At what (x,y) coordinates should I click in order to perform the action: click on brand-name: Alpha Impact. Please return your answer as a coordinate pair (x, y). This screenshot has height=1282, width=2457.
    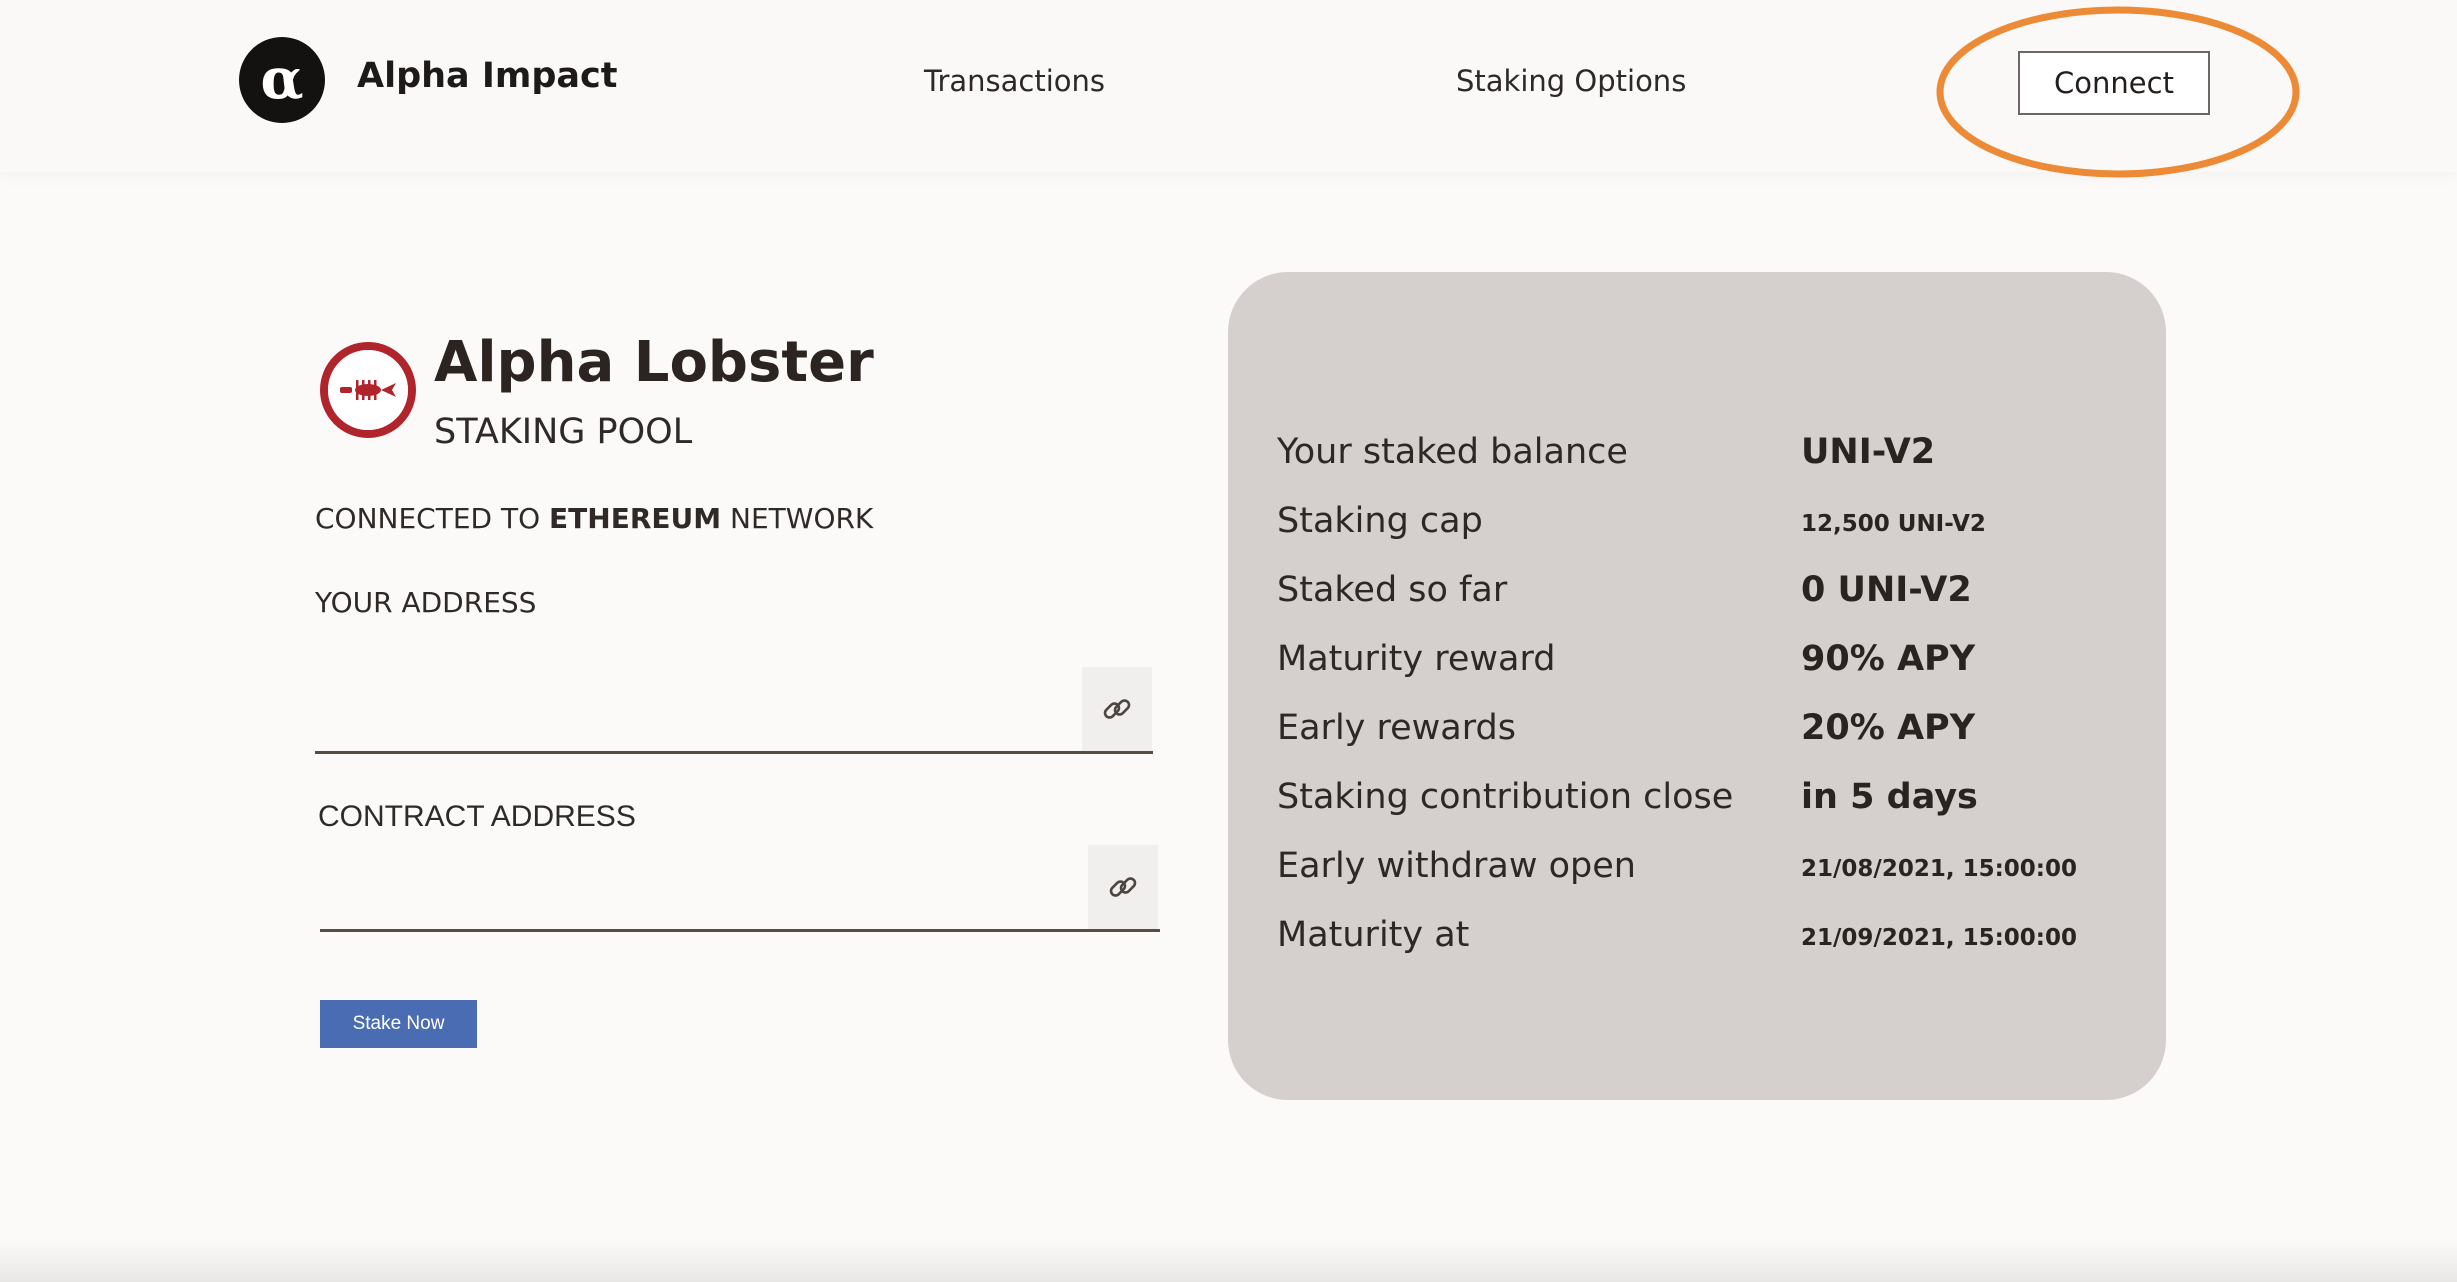
    Looking at the image, I should click on (487, 76).